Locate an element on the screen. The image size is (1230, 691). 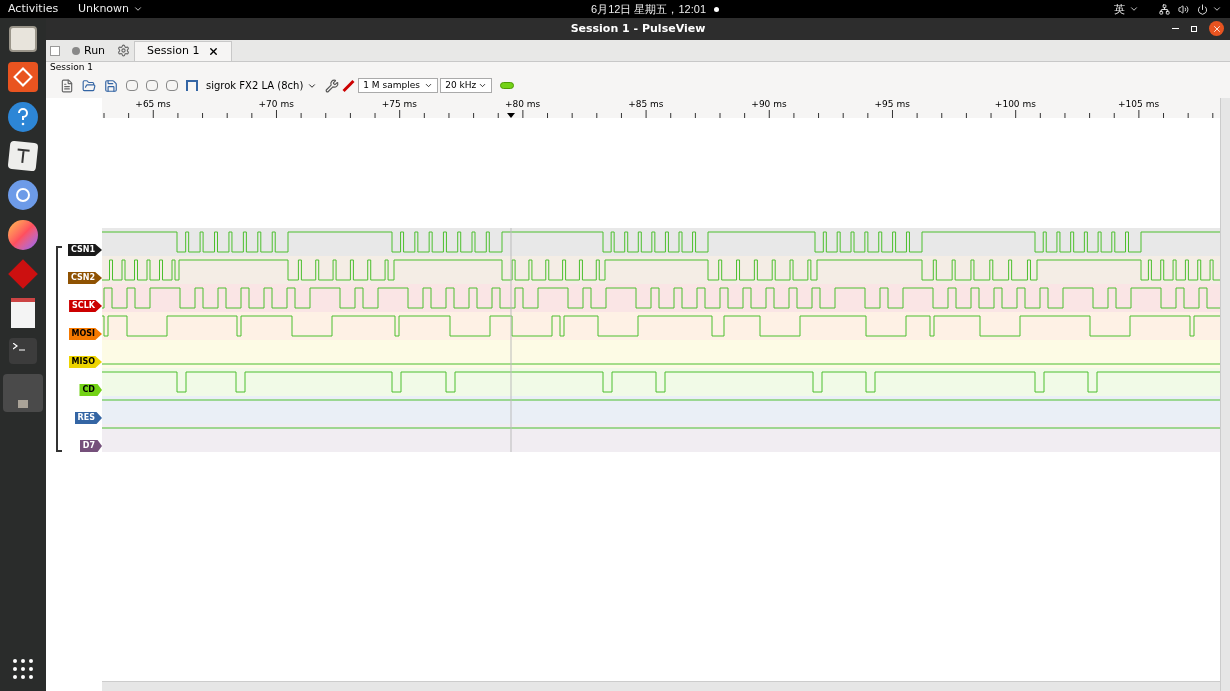
channel-label: CD is located at coordinates (90, 390).